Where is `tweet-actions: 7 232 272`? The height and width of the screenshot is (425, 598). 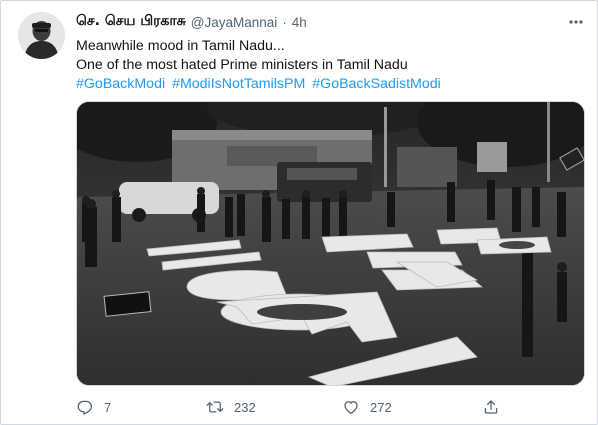
tweet-actions: 7 232 272 is located at coordinates (296, 407).